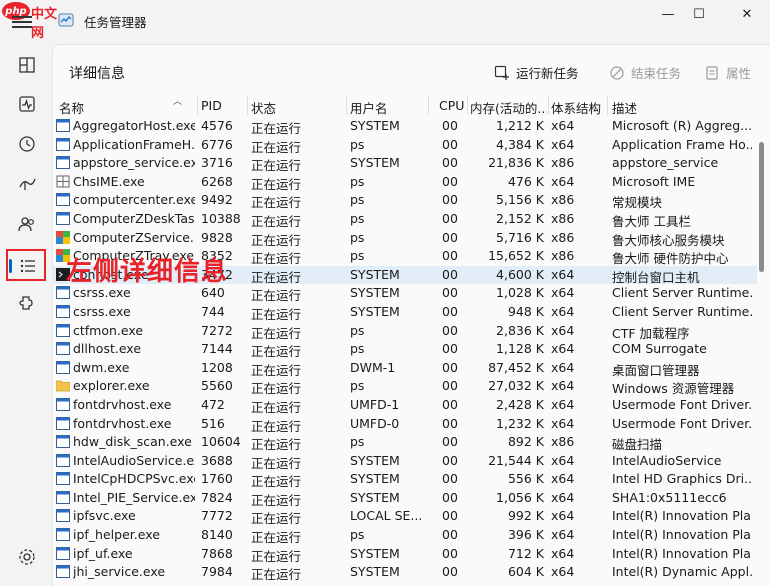  What do you see at coordinates (71, 107) in the screenshot?
I see `column-name: 名称` at bounding box center [71, 107].